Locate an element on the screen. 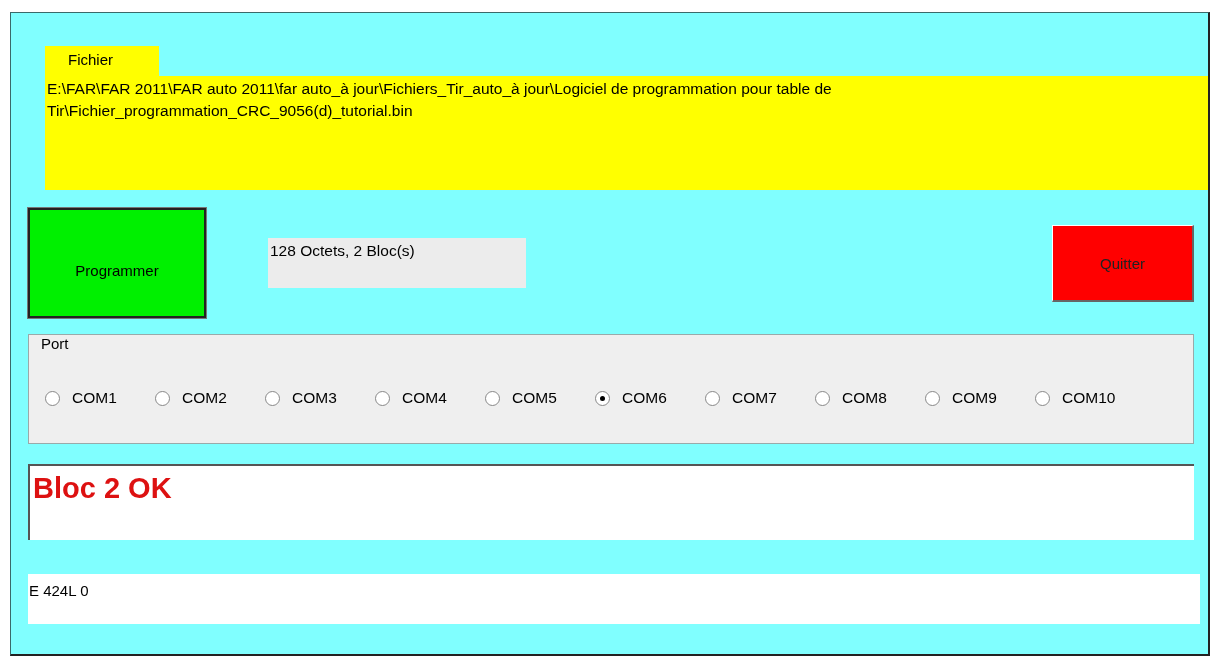 The image size is (1224, 670). program-button: Programmer is located at coordinates (117, 263).